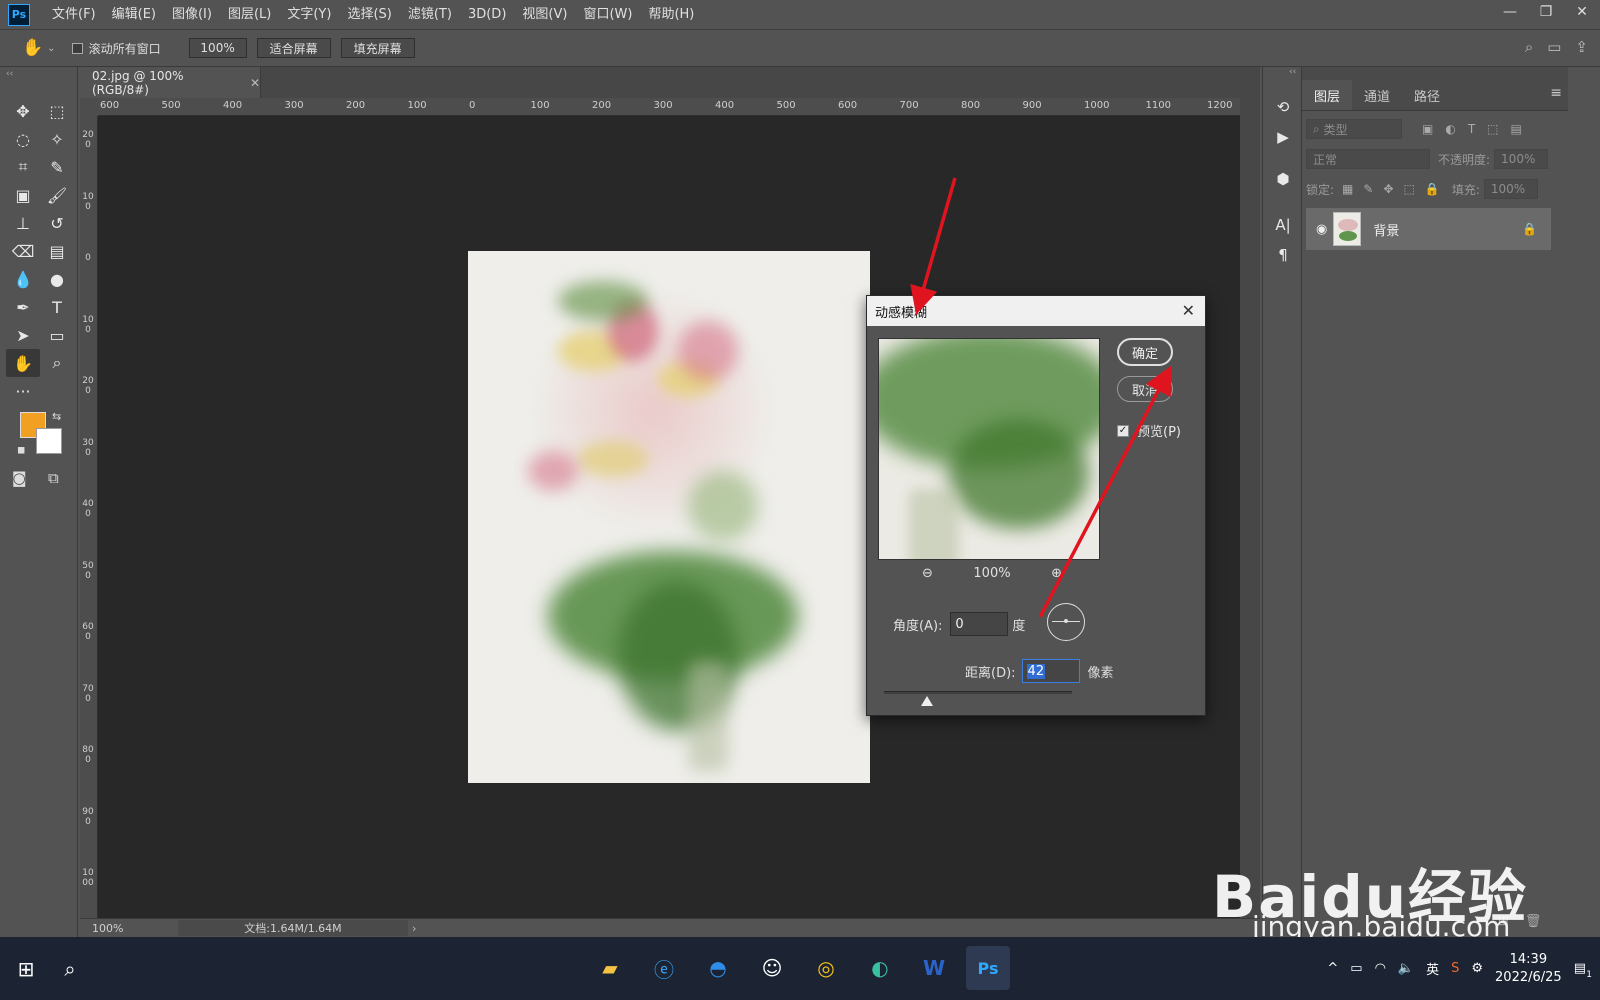 This screenshot has height=1000, width=1600. I want to click on vertical-scrollbar, so click(1250, 508).